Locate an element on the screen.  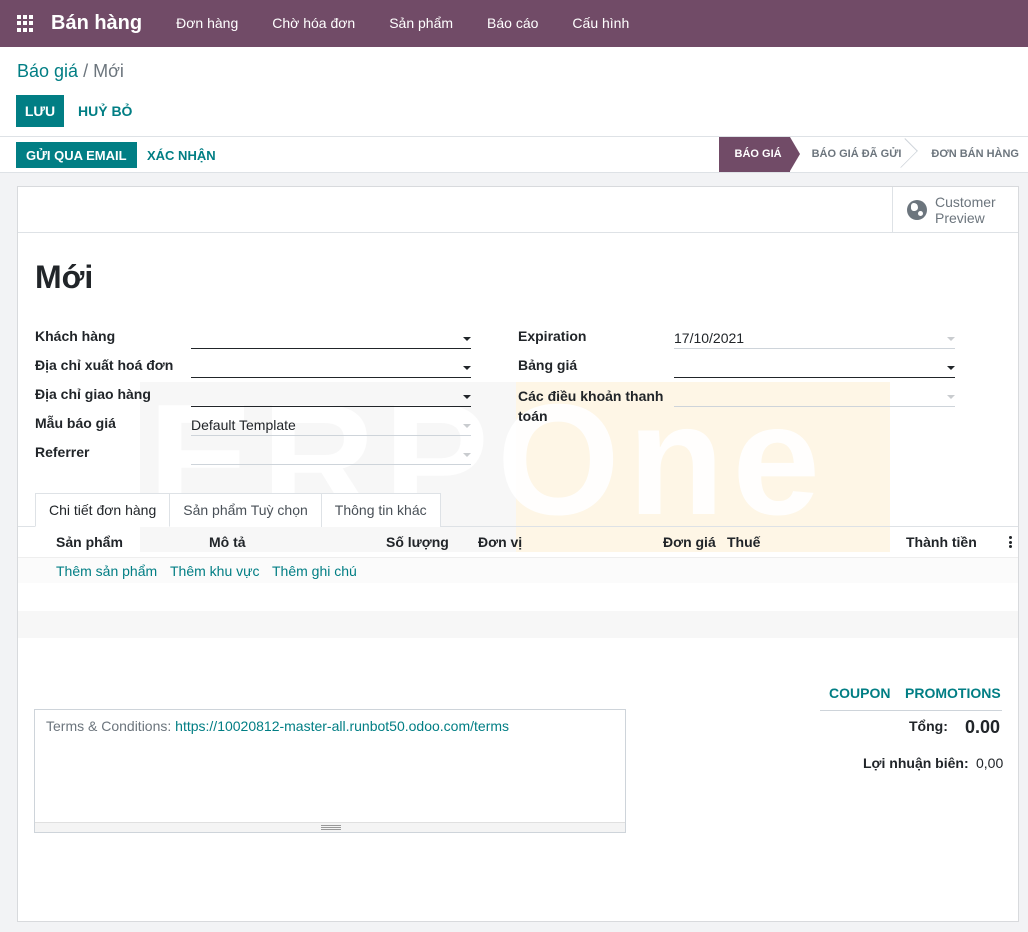
referrer-field is located at coordinates (331, 455).